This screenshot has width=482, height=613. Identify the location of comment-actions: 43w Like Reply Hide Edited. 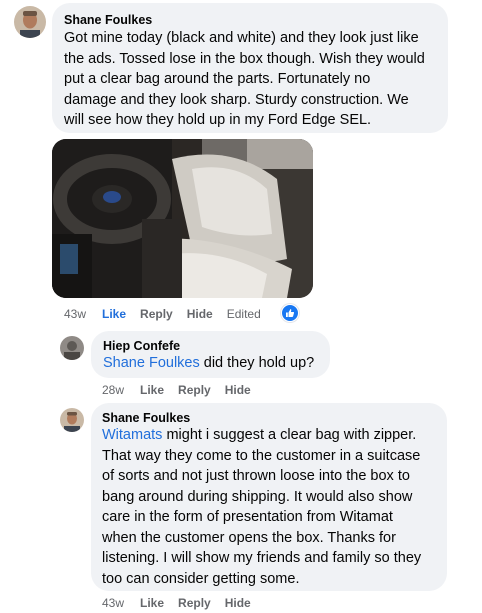
(162, 314).